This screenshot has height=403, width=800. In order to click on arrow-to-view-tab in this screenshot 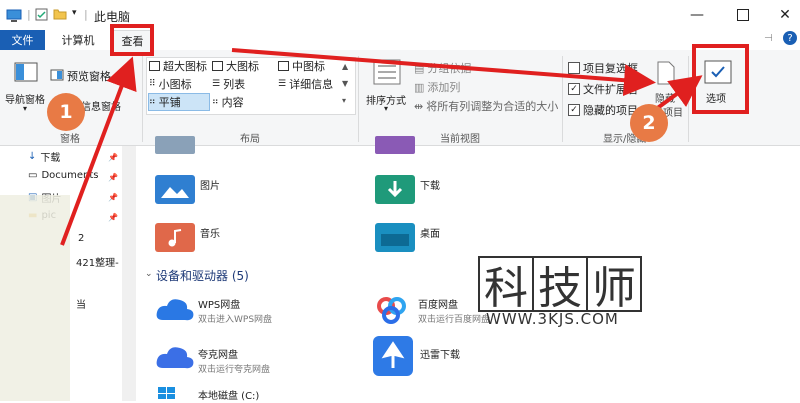, I will do `click(98, 151)`.